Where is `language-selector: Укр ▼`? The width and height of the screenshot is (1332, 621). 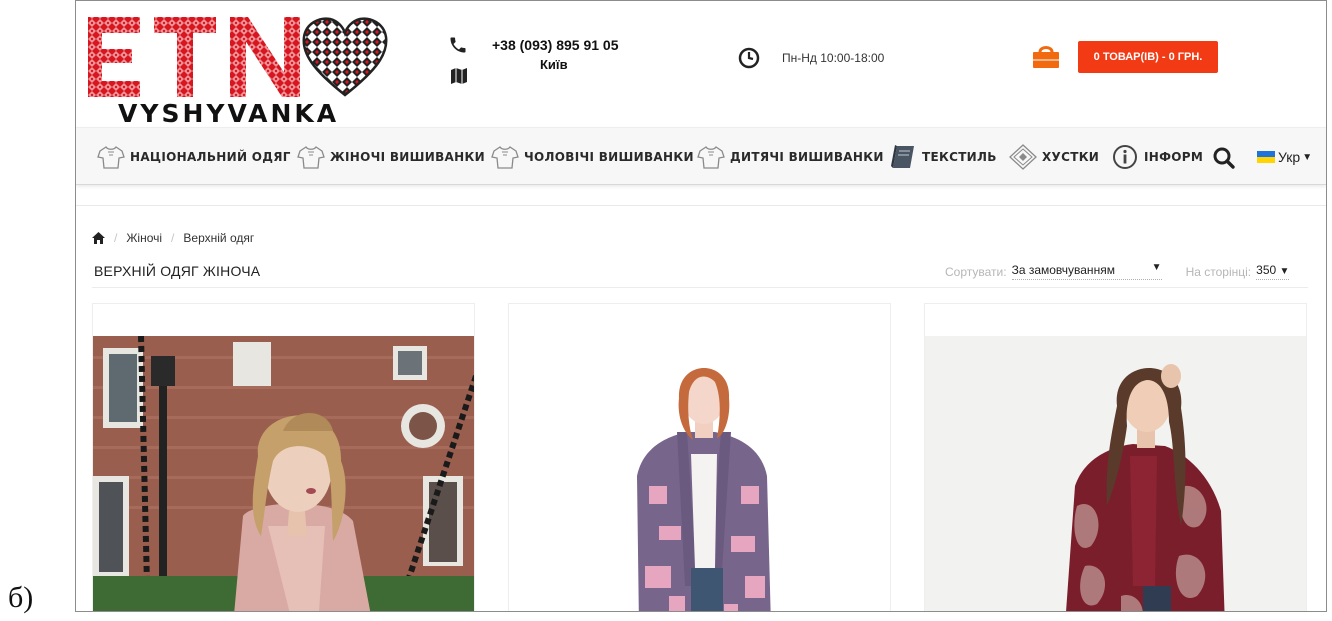 language-selector: Укр ▼ is located at coordinates (1284, 157).